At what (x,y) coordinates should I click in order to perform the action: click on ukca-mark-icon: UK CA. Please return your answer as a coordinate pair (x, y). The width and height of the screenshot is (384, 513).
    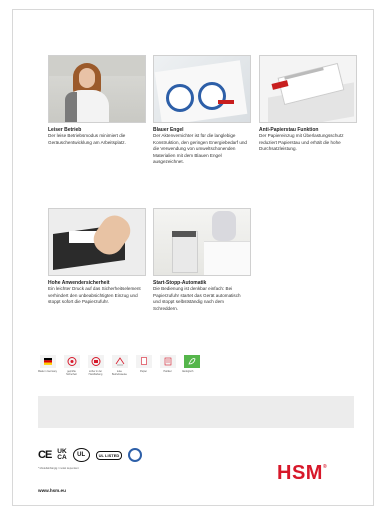
    Looking at the image, I should click on (62, 454).